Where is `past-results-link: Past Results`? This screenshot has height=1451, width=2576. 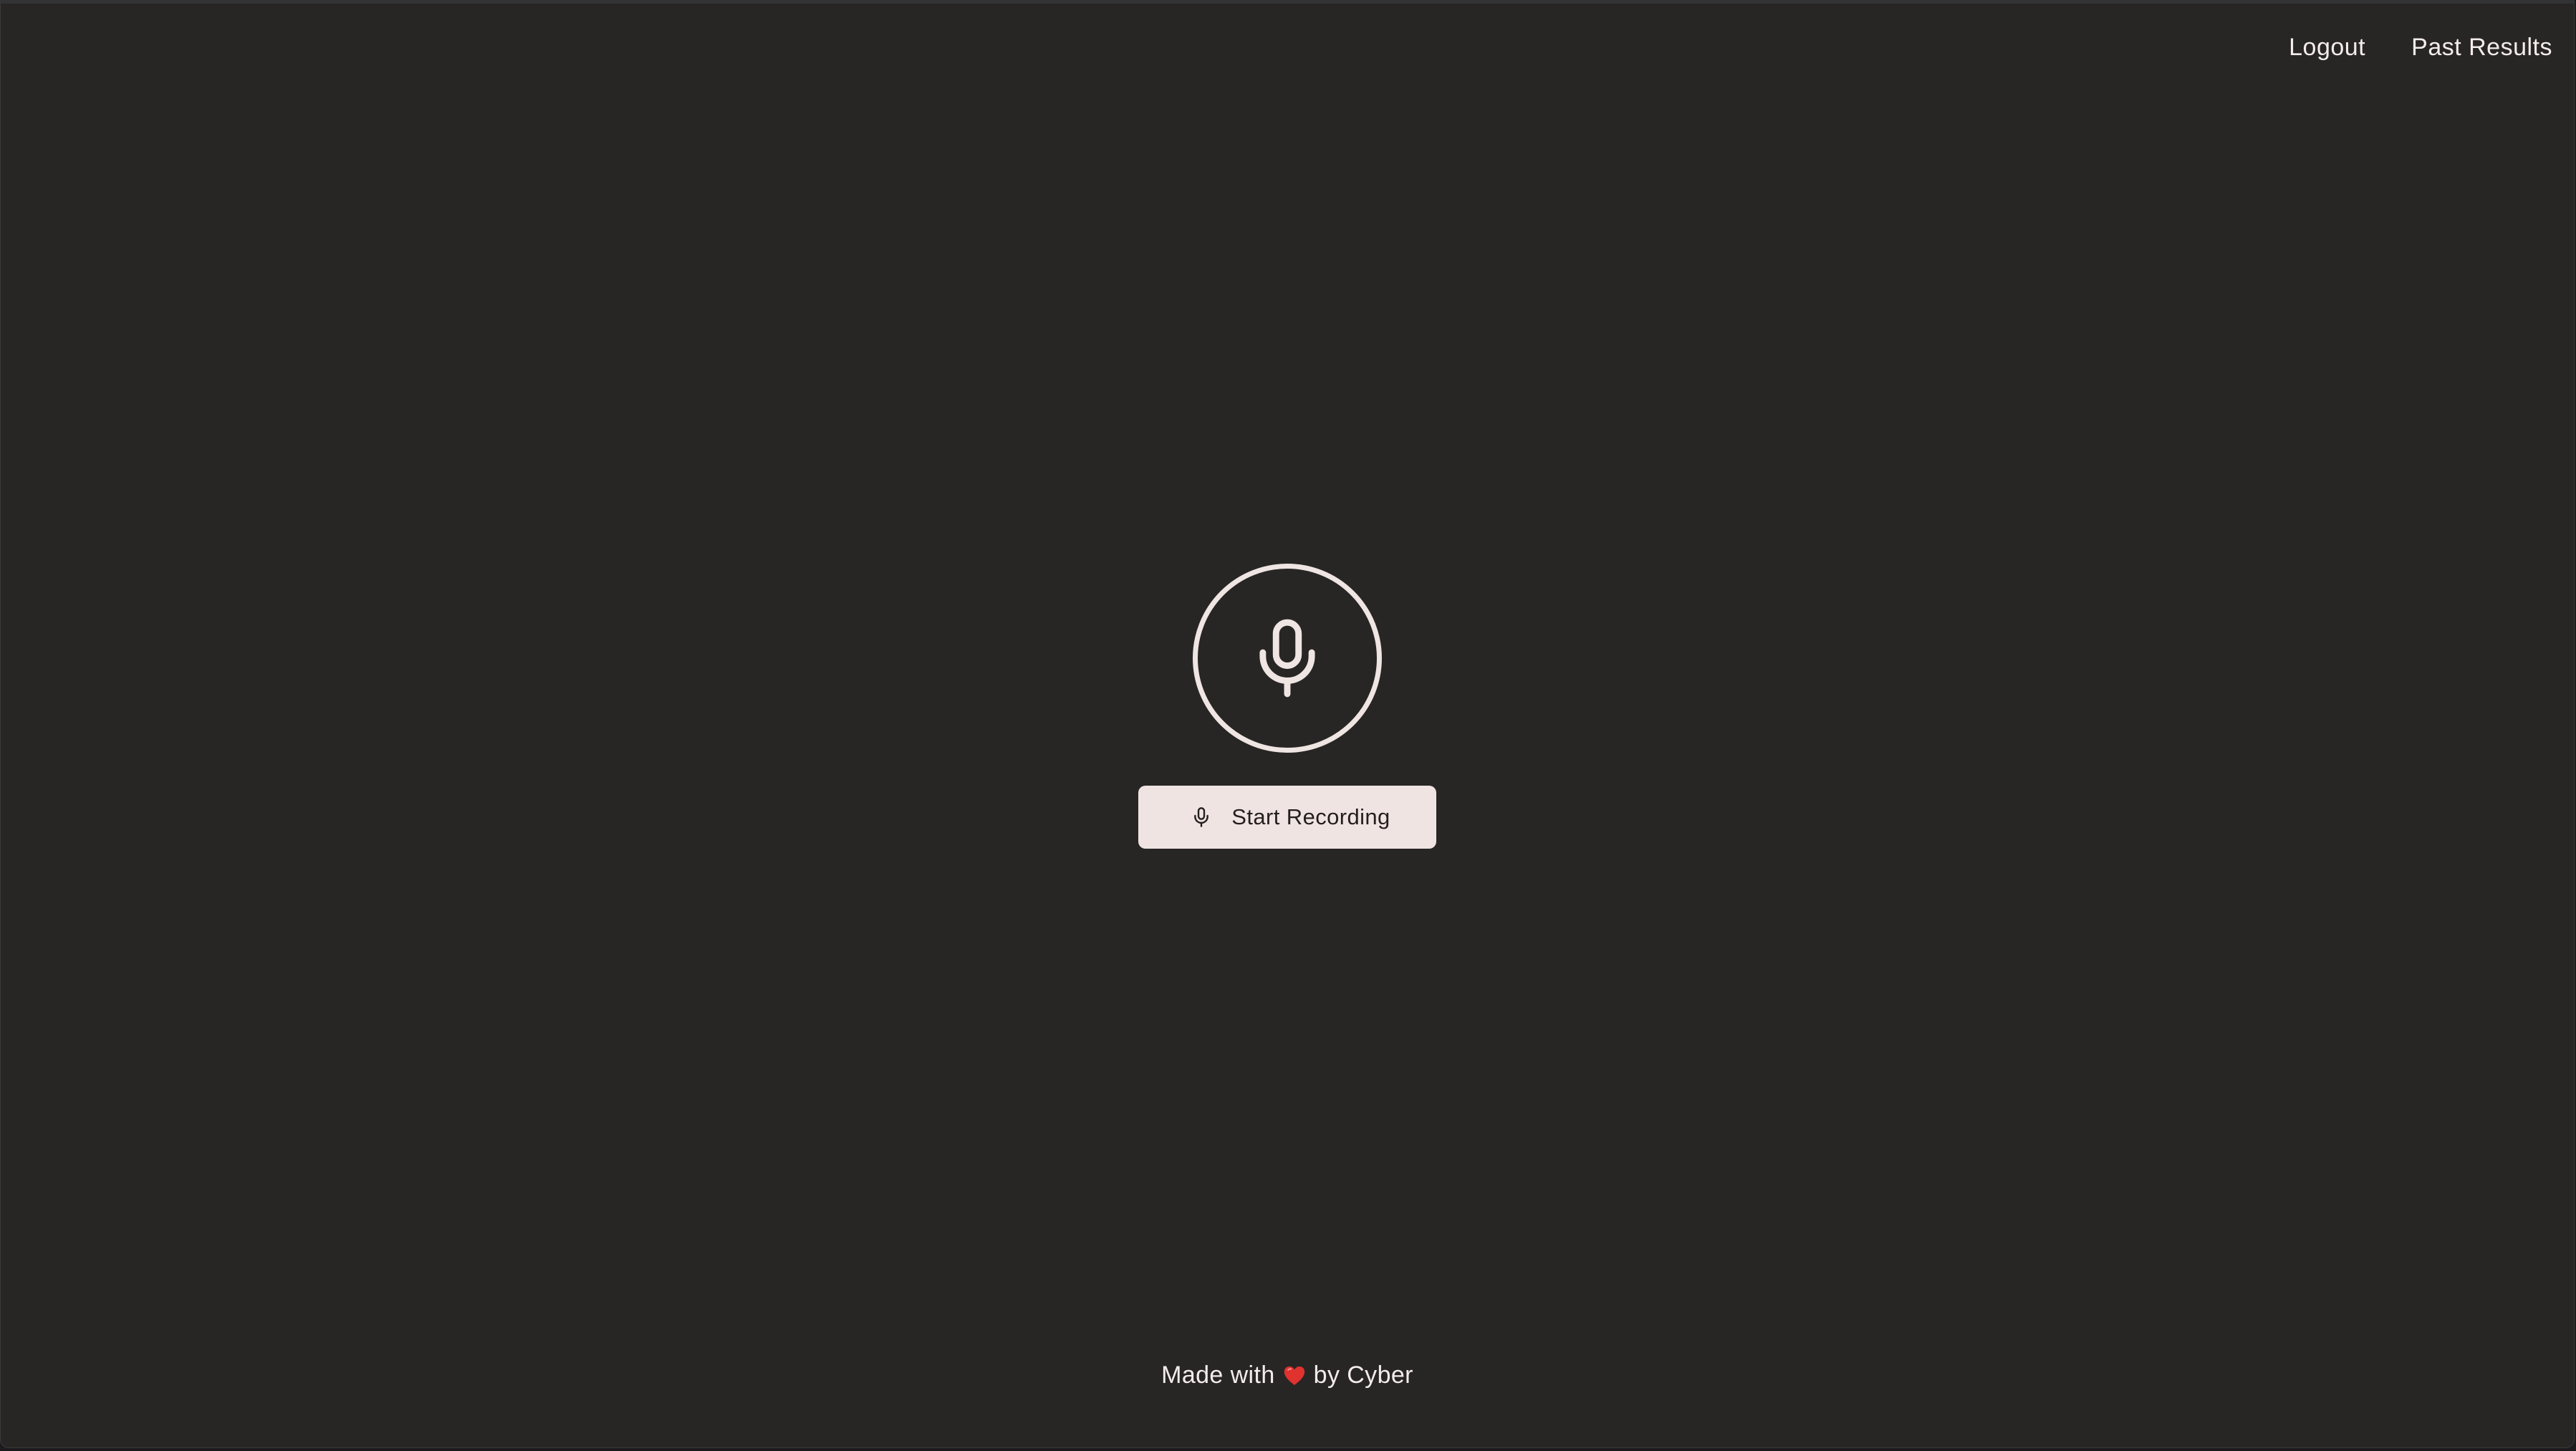
past-results-link: Past Results is located at coordinates (2481, 47).